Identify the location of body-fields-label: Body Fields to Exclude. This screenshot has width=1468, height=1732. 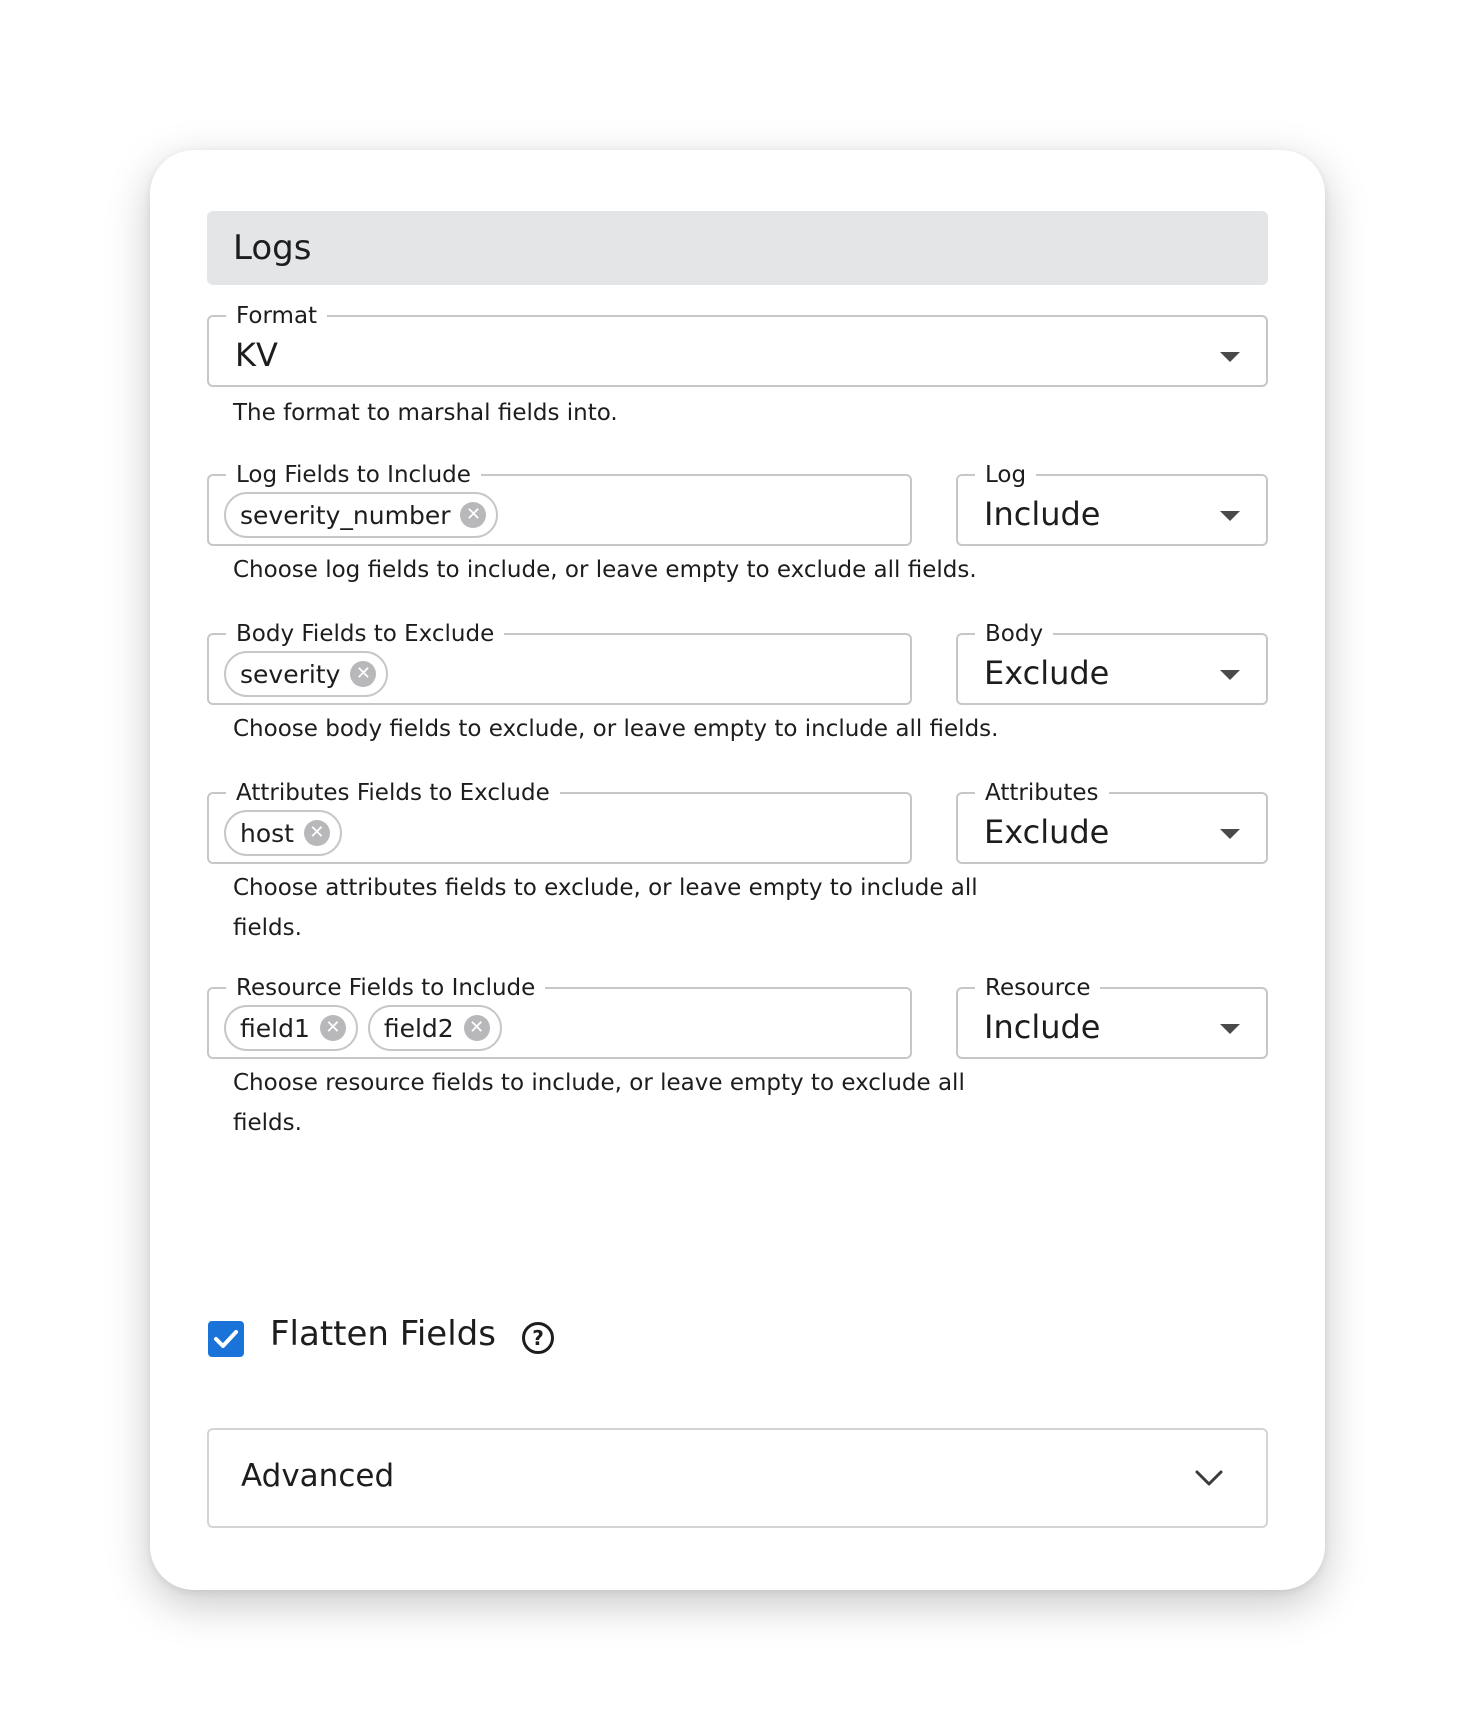
(365, 634).